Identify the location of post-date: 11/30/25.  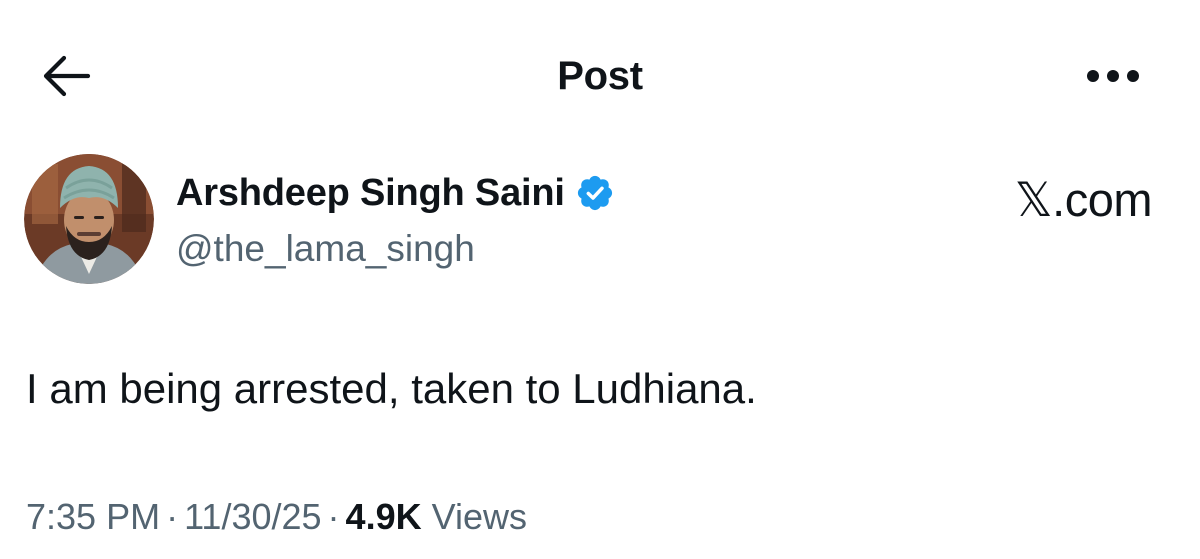
(252, 516).